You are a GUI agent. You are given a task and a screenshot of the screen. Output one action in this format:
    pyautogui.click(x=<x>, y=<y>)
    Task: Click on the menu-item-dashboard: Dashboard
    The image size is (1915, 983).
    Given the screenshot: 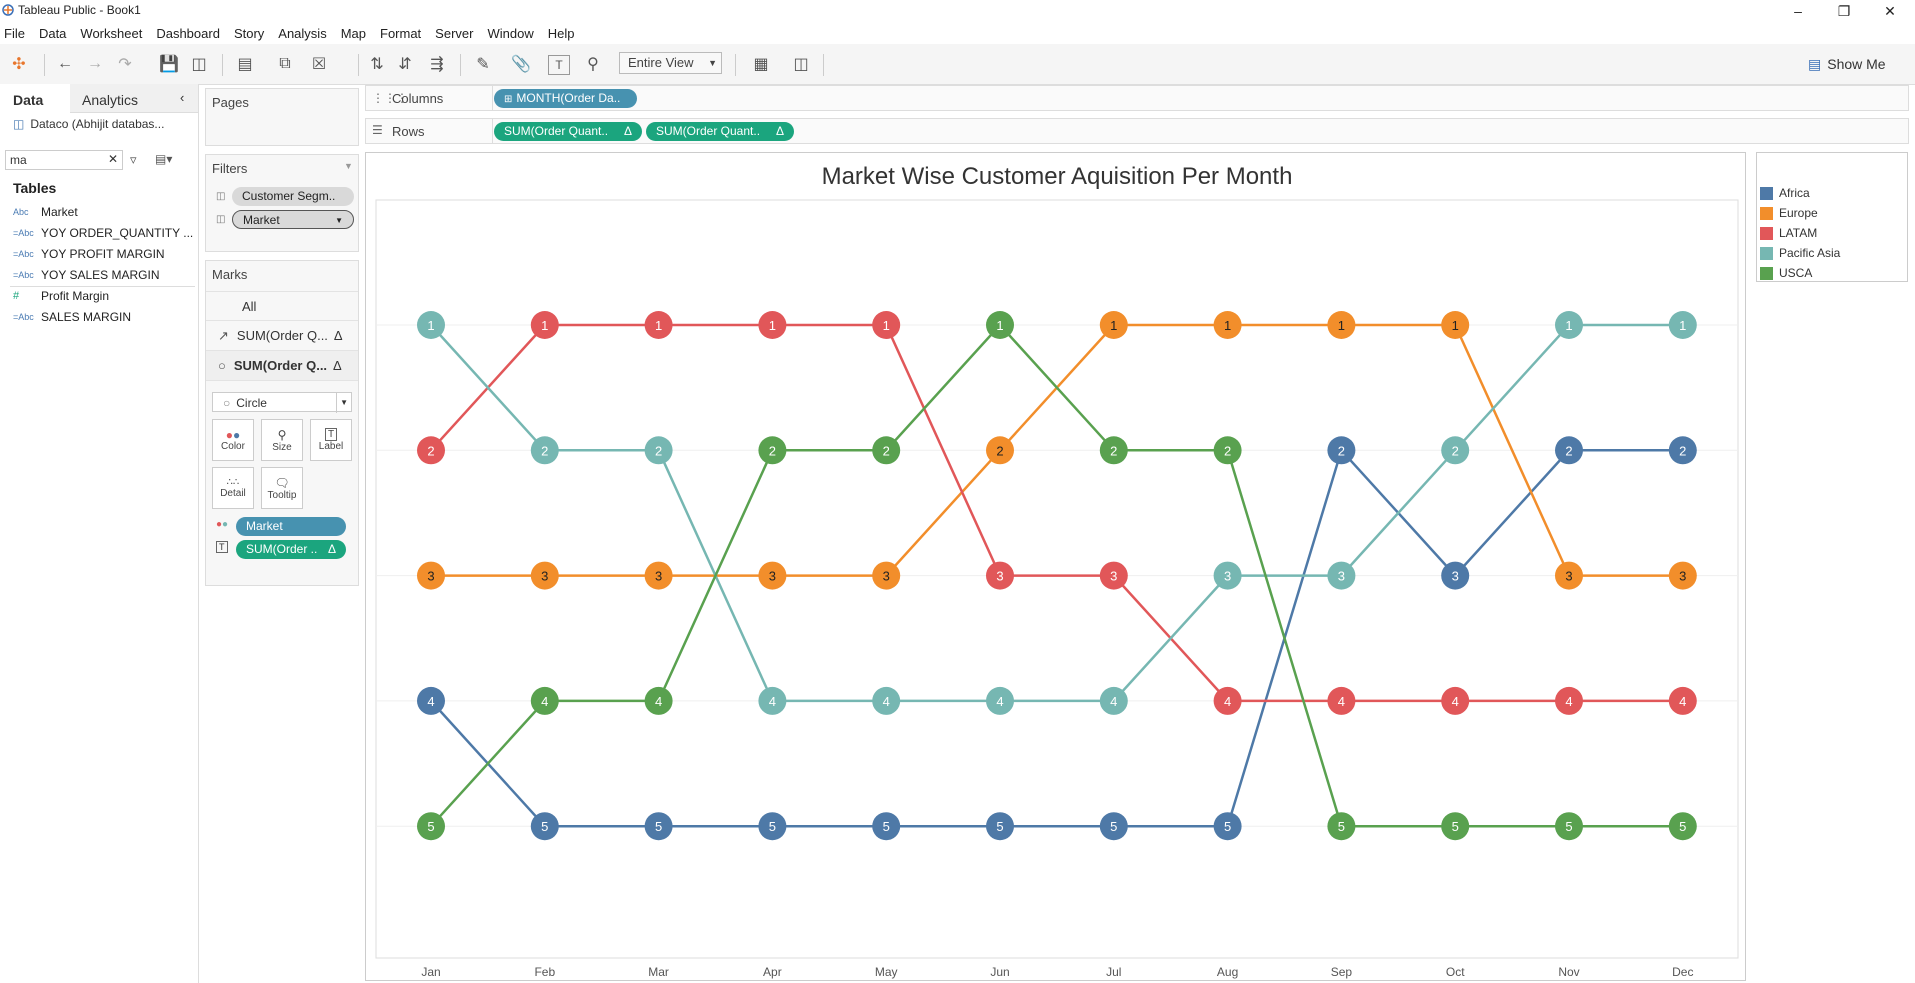 What is the action you would take?
    pyautogui.click(x=188, y=33)
    